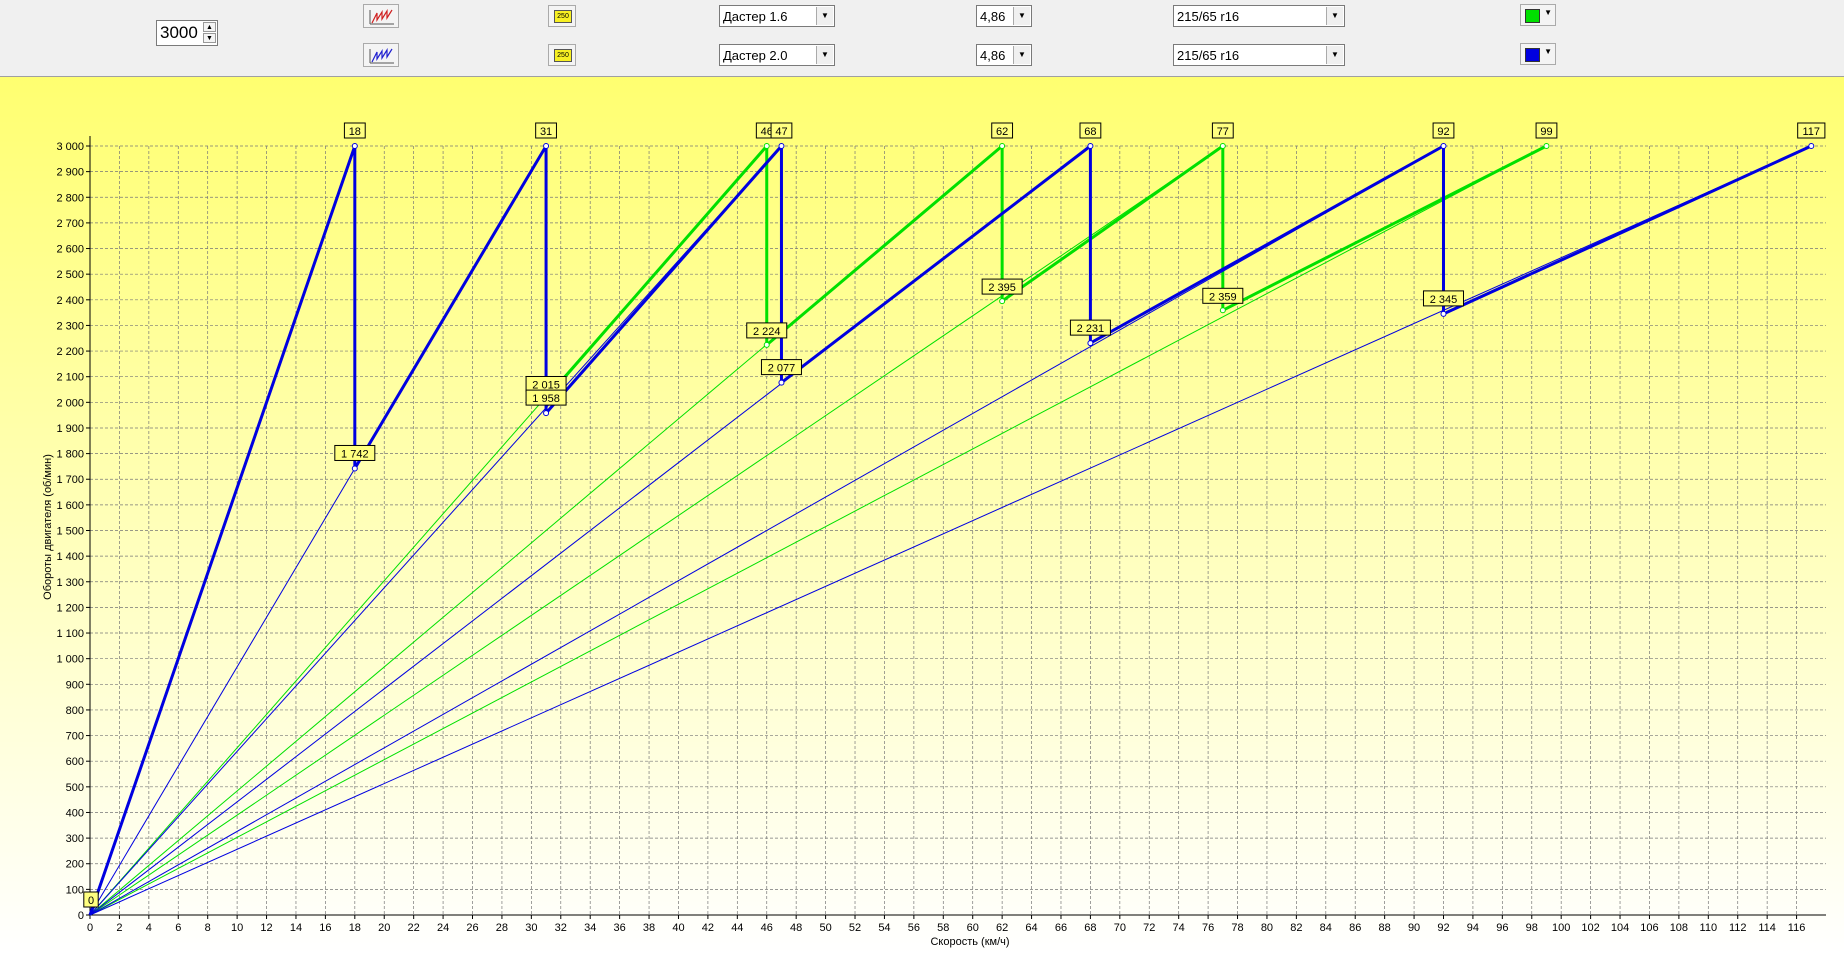  What do you see at coordinates (325, 928) in the screenshot?
I see `x-tick-label: 16` at bounding box center [325, 928].